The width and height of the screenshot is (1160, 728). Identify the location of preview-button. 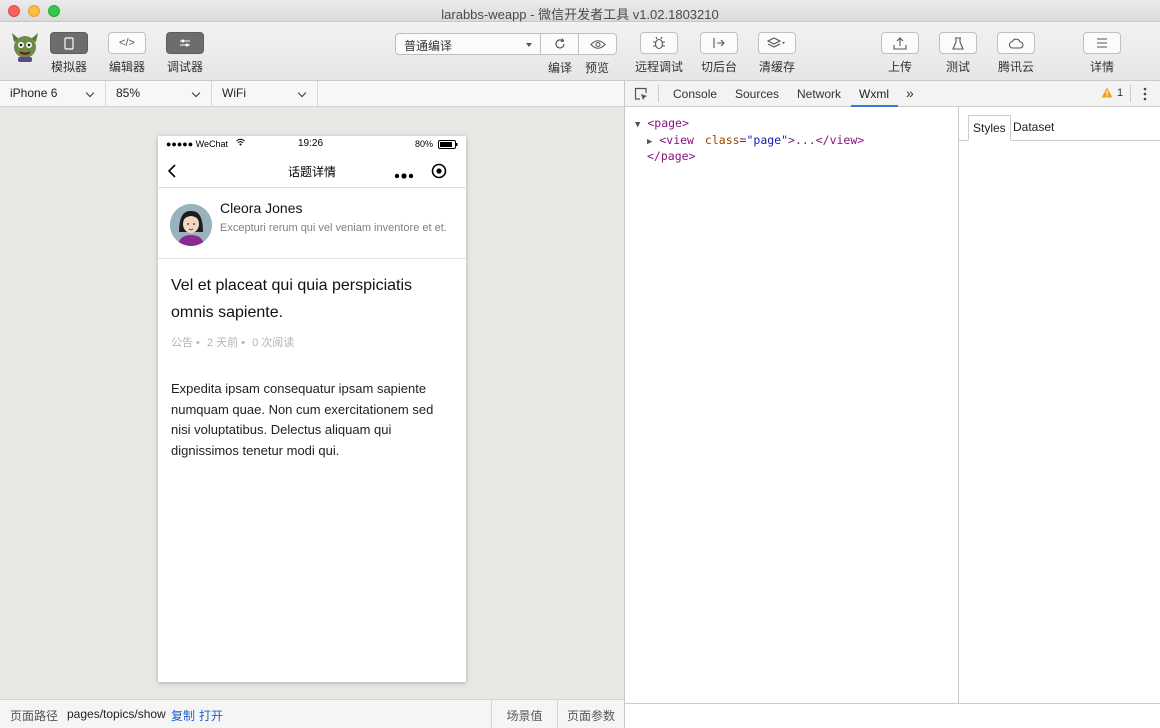
(597, 44).